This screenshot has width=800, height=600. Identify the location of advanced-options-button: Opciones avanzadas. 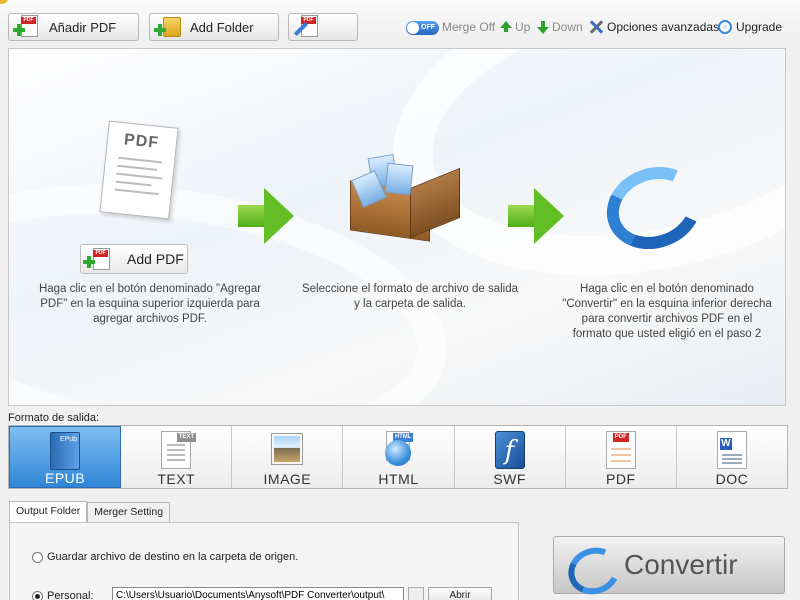
(654, 27).